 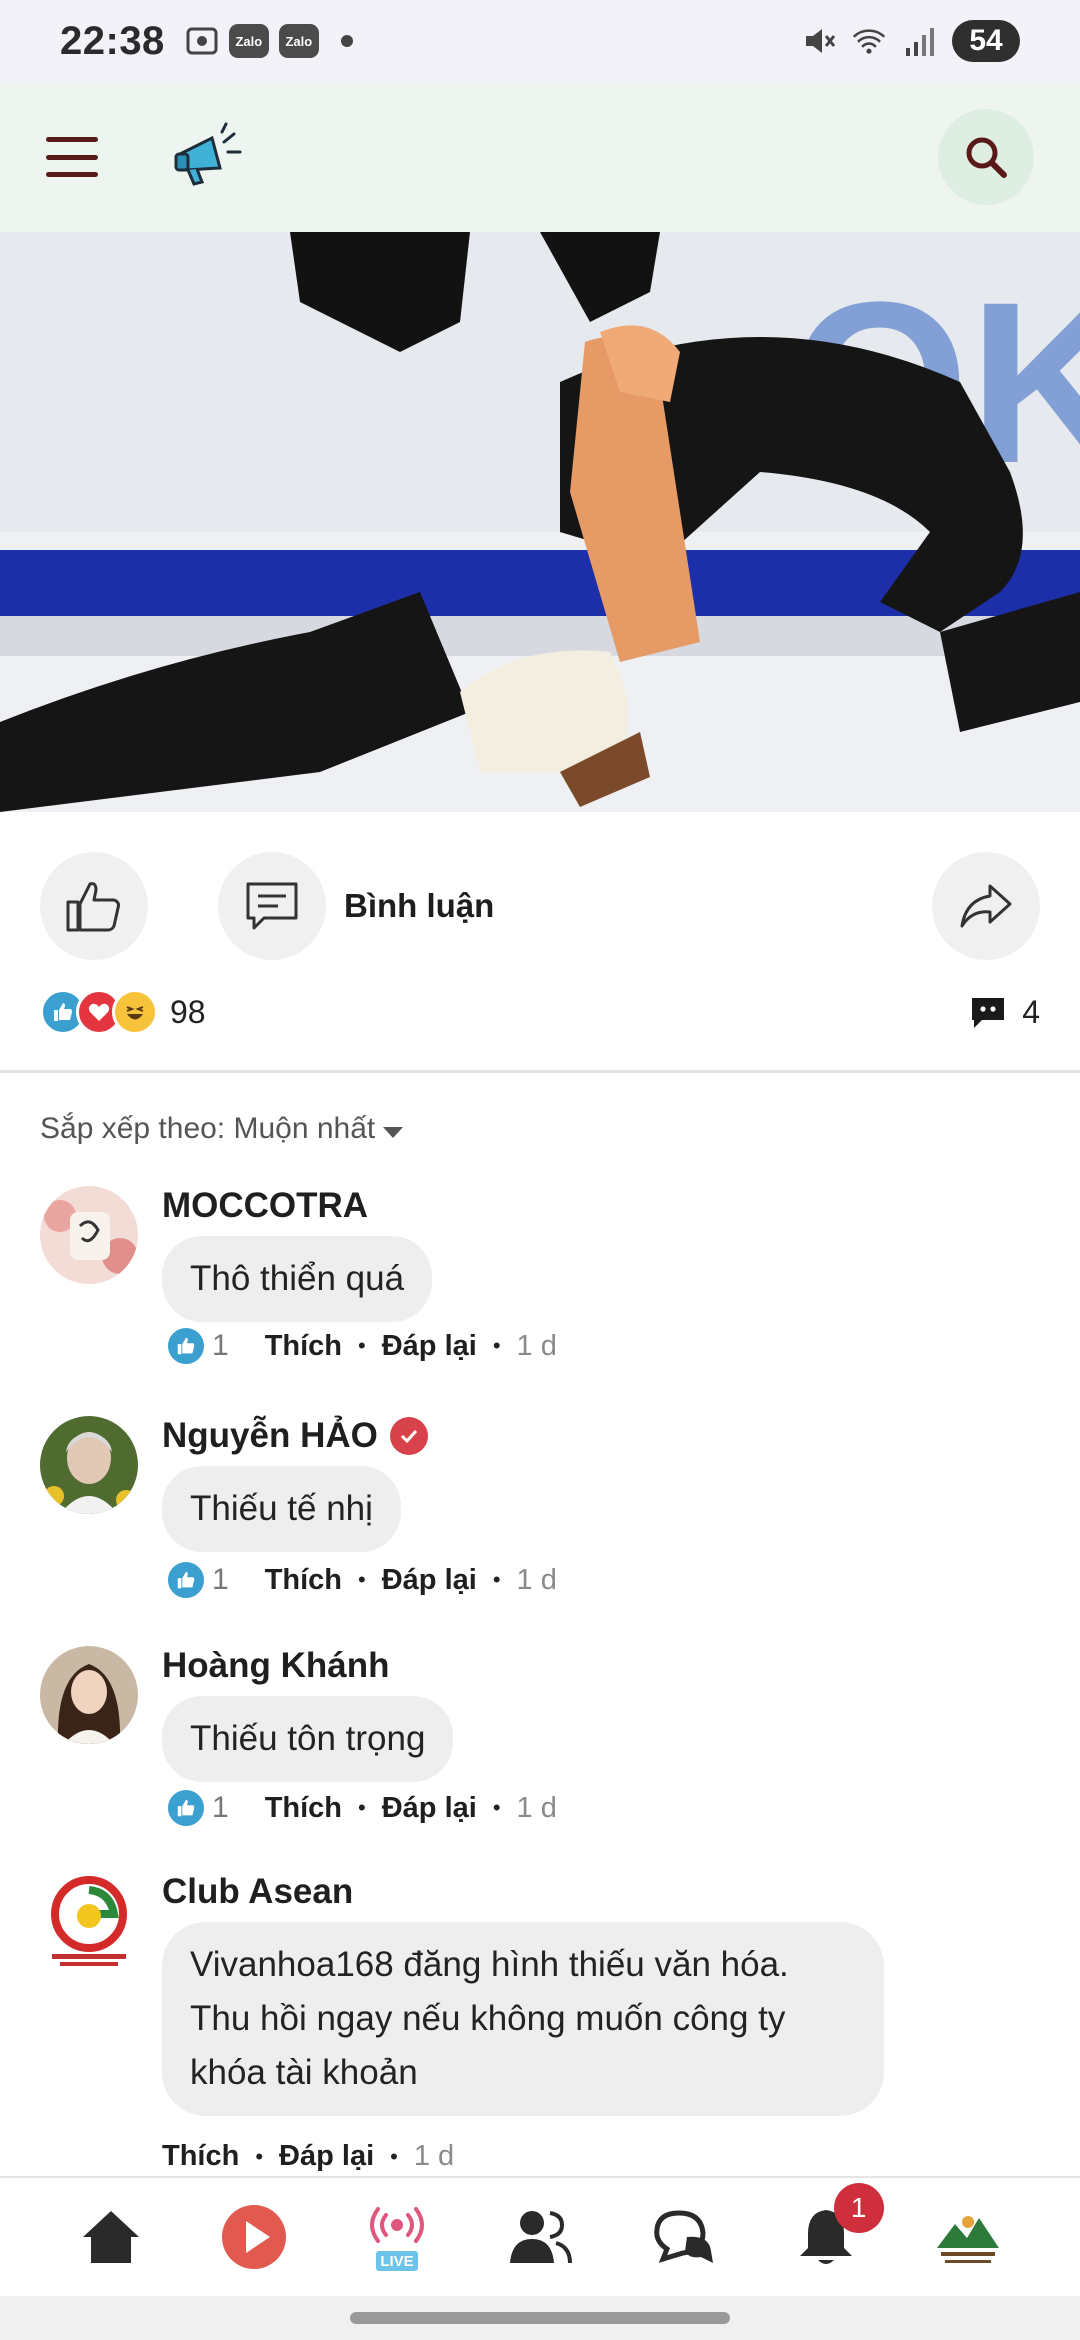 I want to click on comment-label: Bình luận, so click(x=419, y=906).